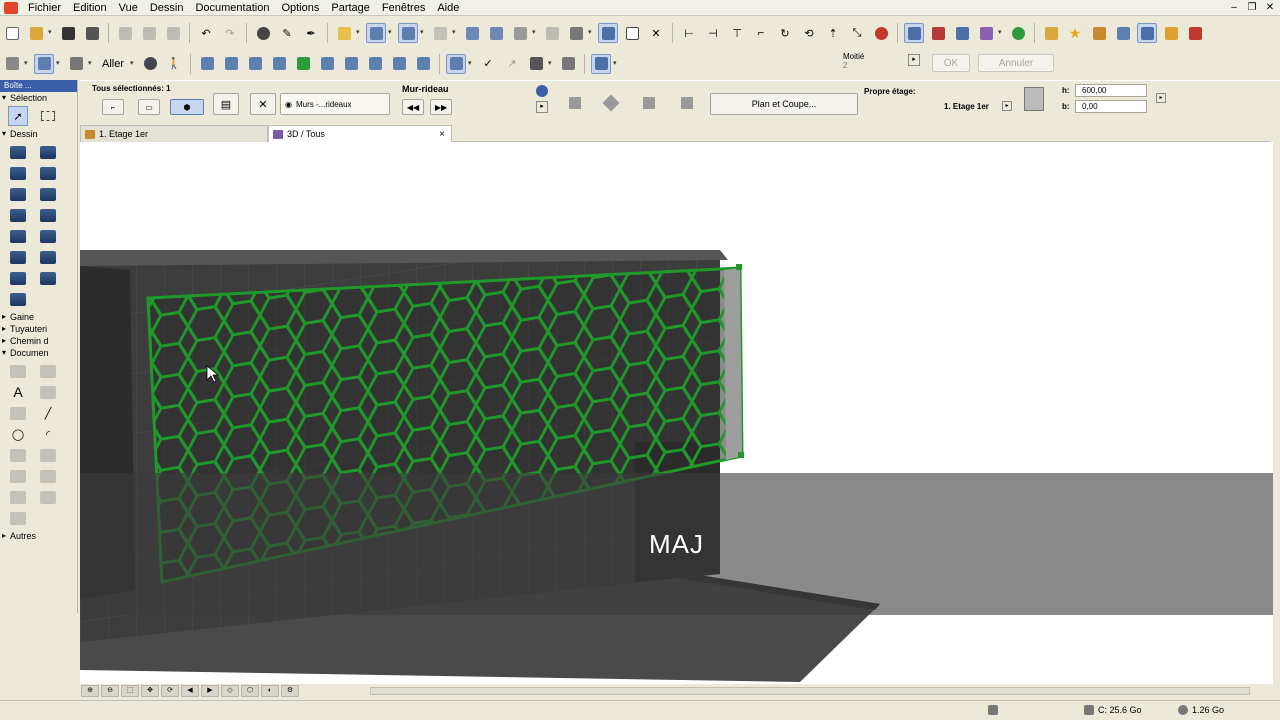 The image size is (1280, 720). I want to click on align-top-button: ⊤, so click(737, 33).